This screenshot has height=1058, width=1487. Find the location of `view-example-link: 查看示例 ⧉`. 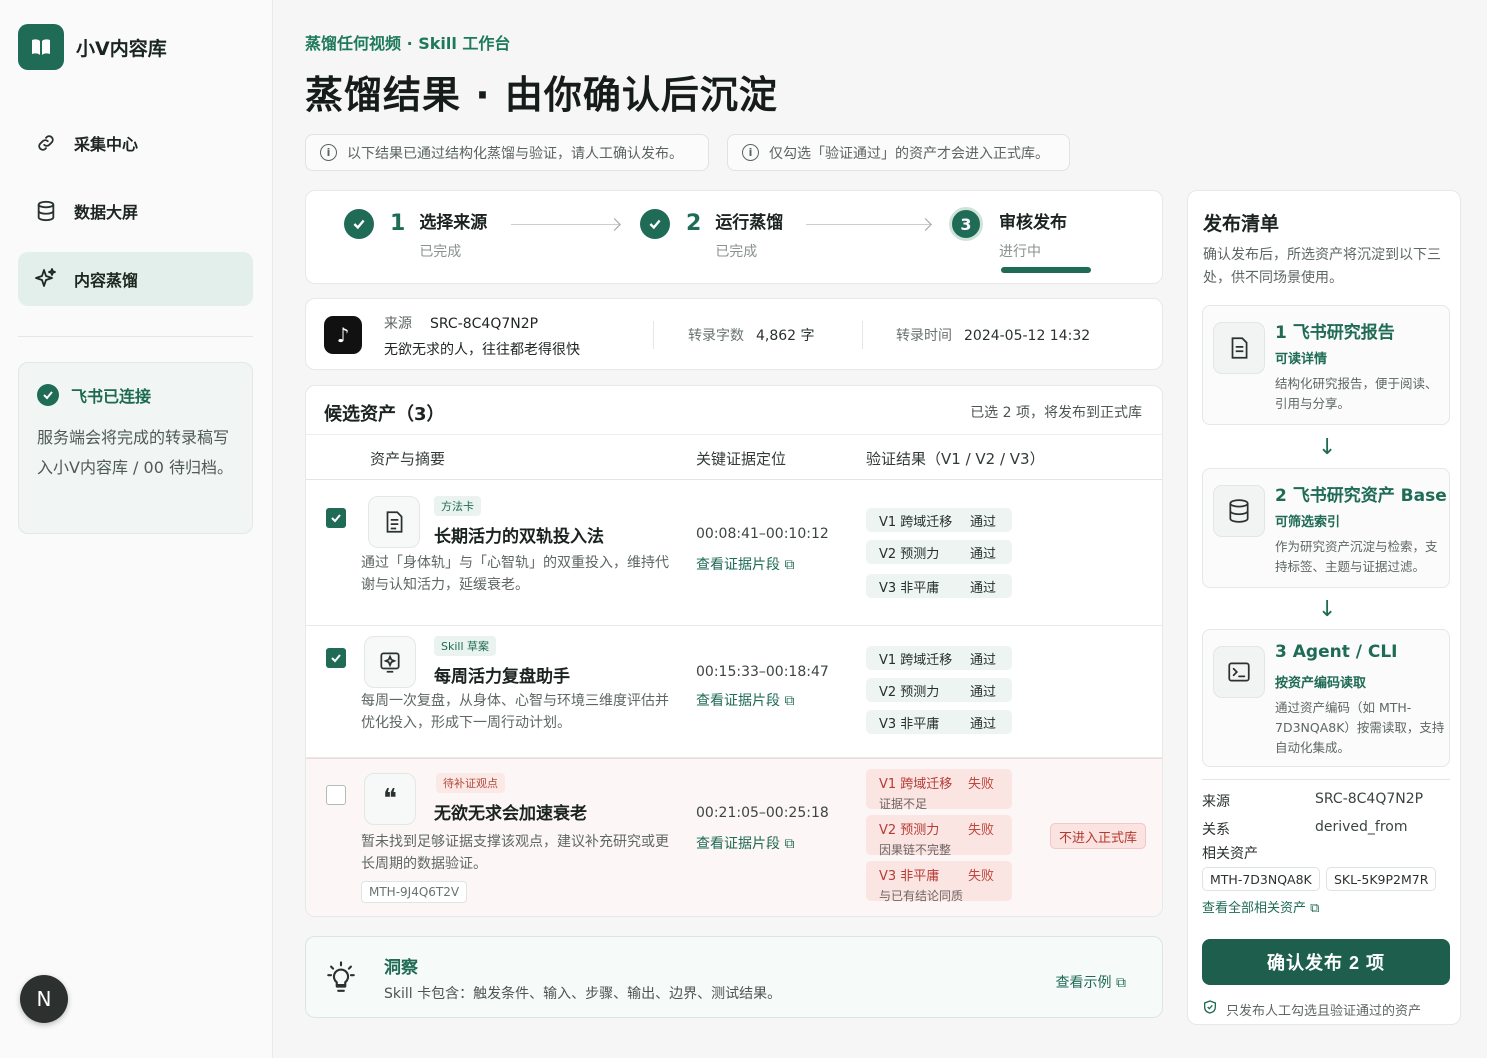

view-example-link: 查看示例 ⧉ is located at coordinates (1091, 982).